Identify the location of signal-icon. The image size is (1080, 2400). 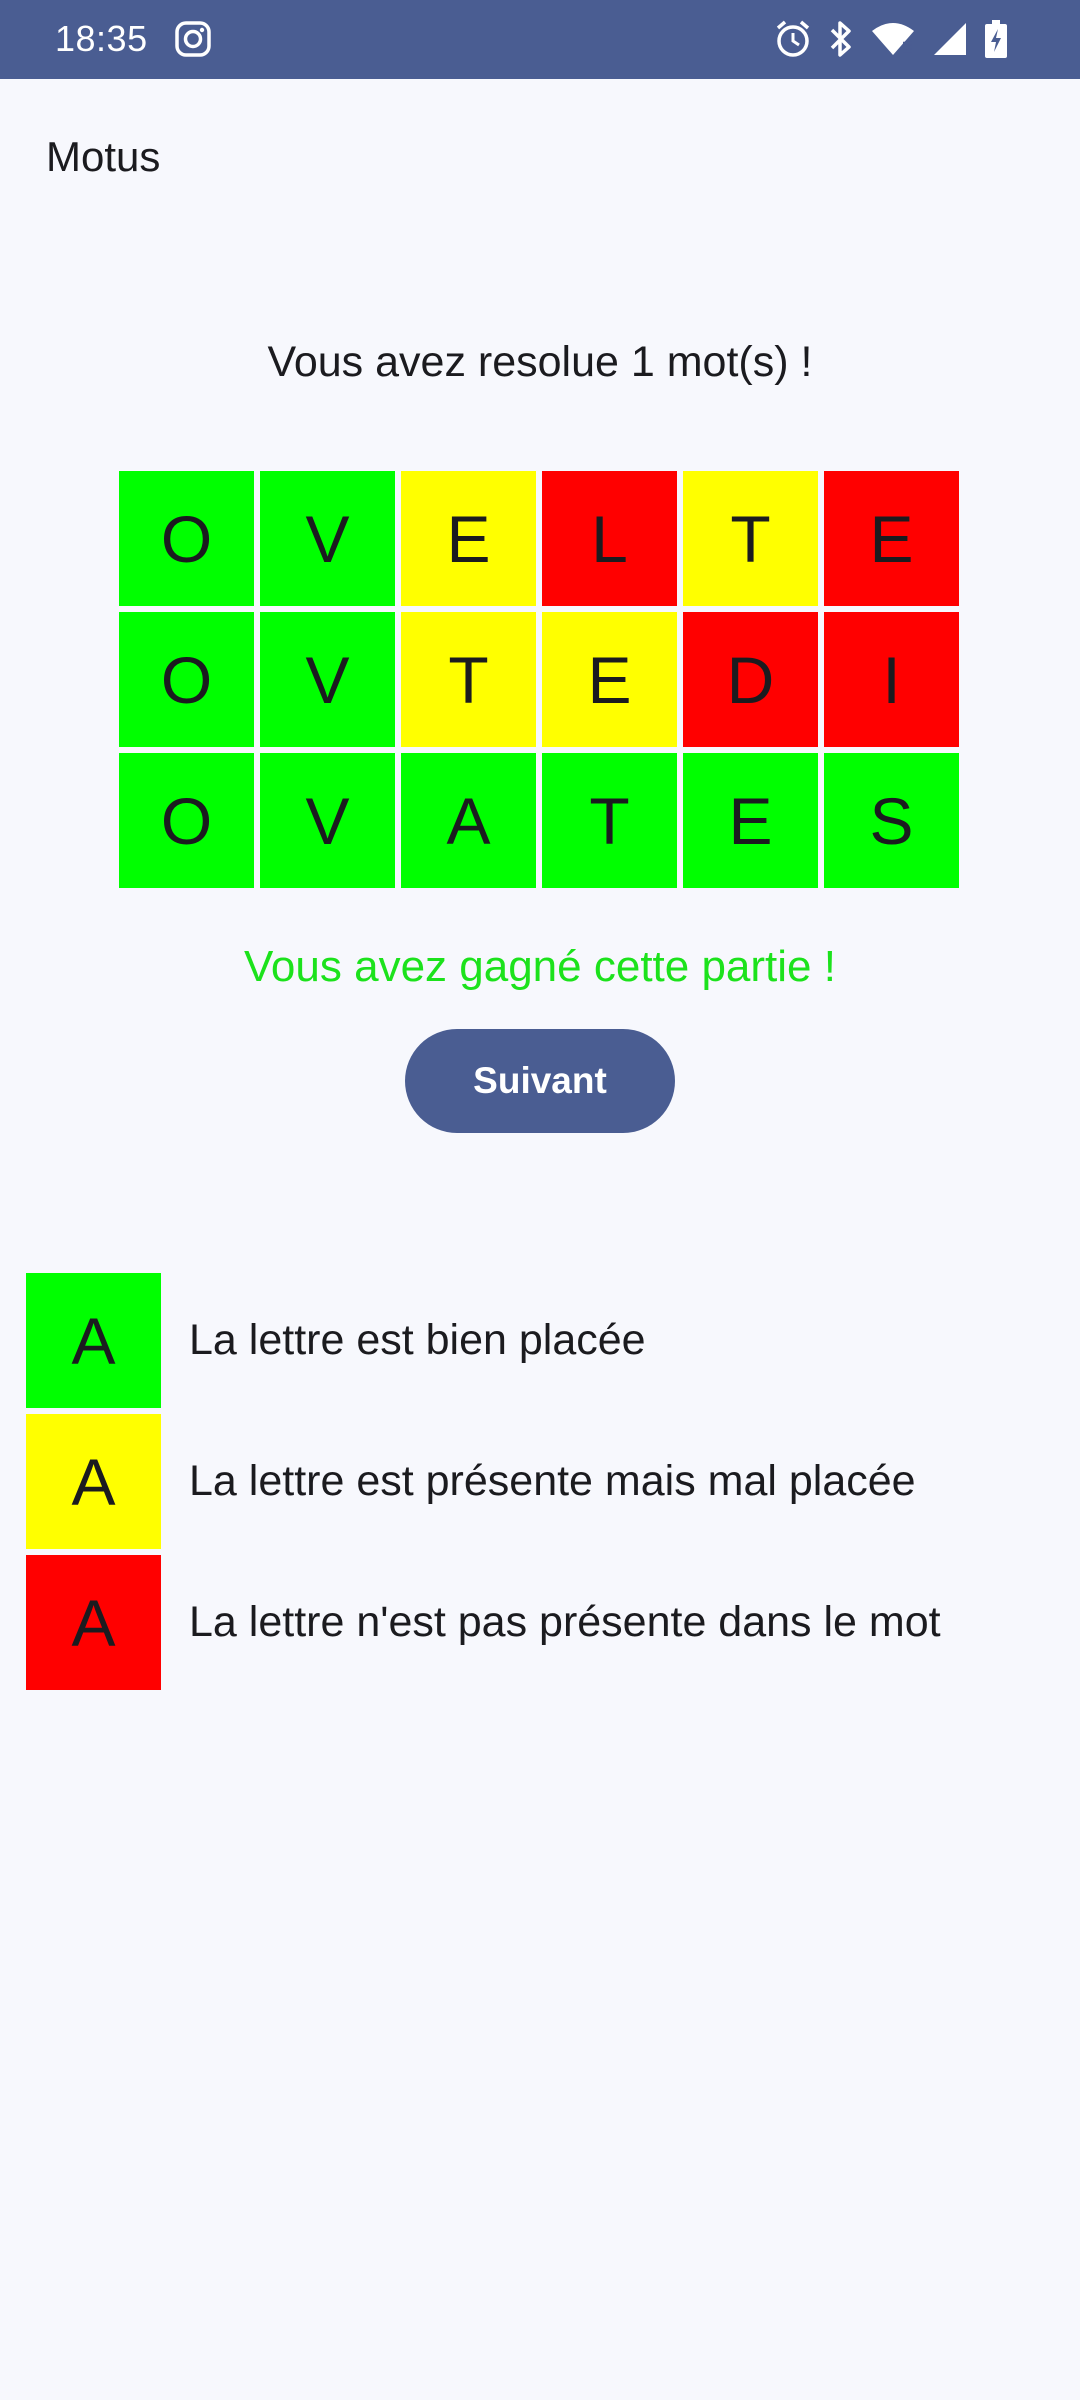
(950, 39).